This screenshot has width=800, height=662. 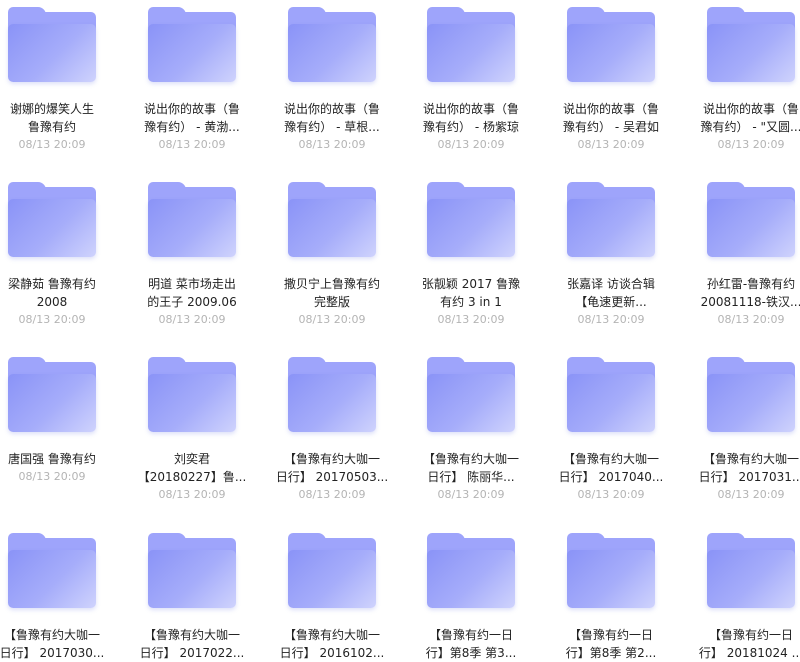 I want to click on folder-item: 说出你的故事（鲁 豫有约） - 吴君如 08/13 20:09, so click(x=611, y=78).